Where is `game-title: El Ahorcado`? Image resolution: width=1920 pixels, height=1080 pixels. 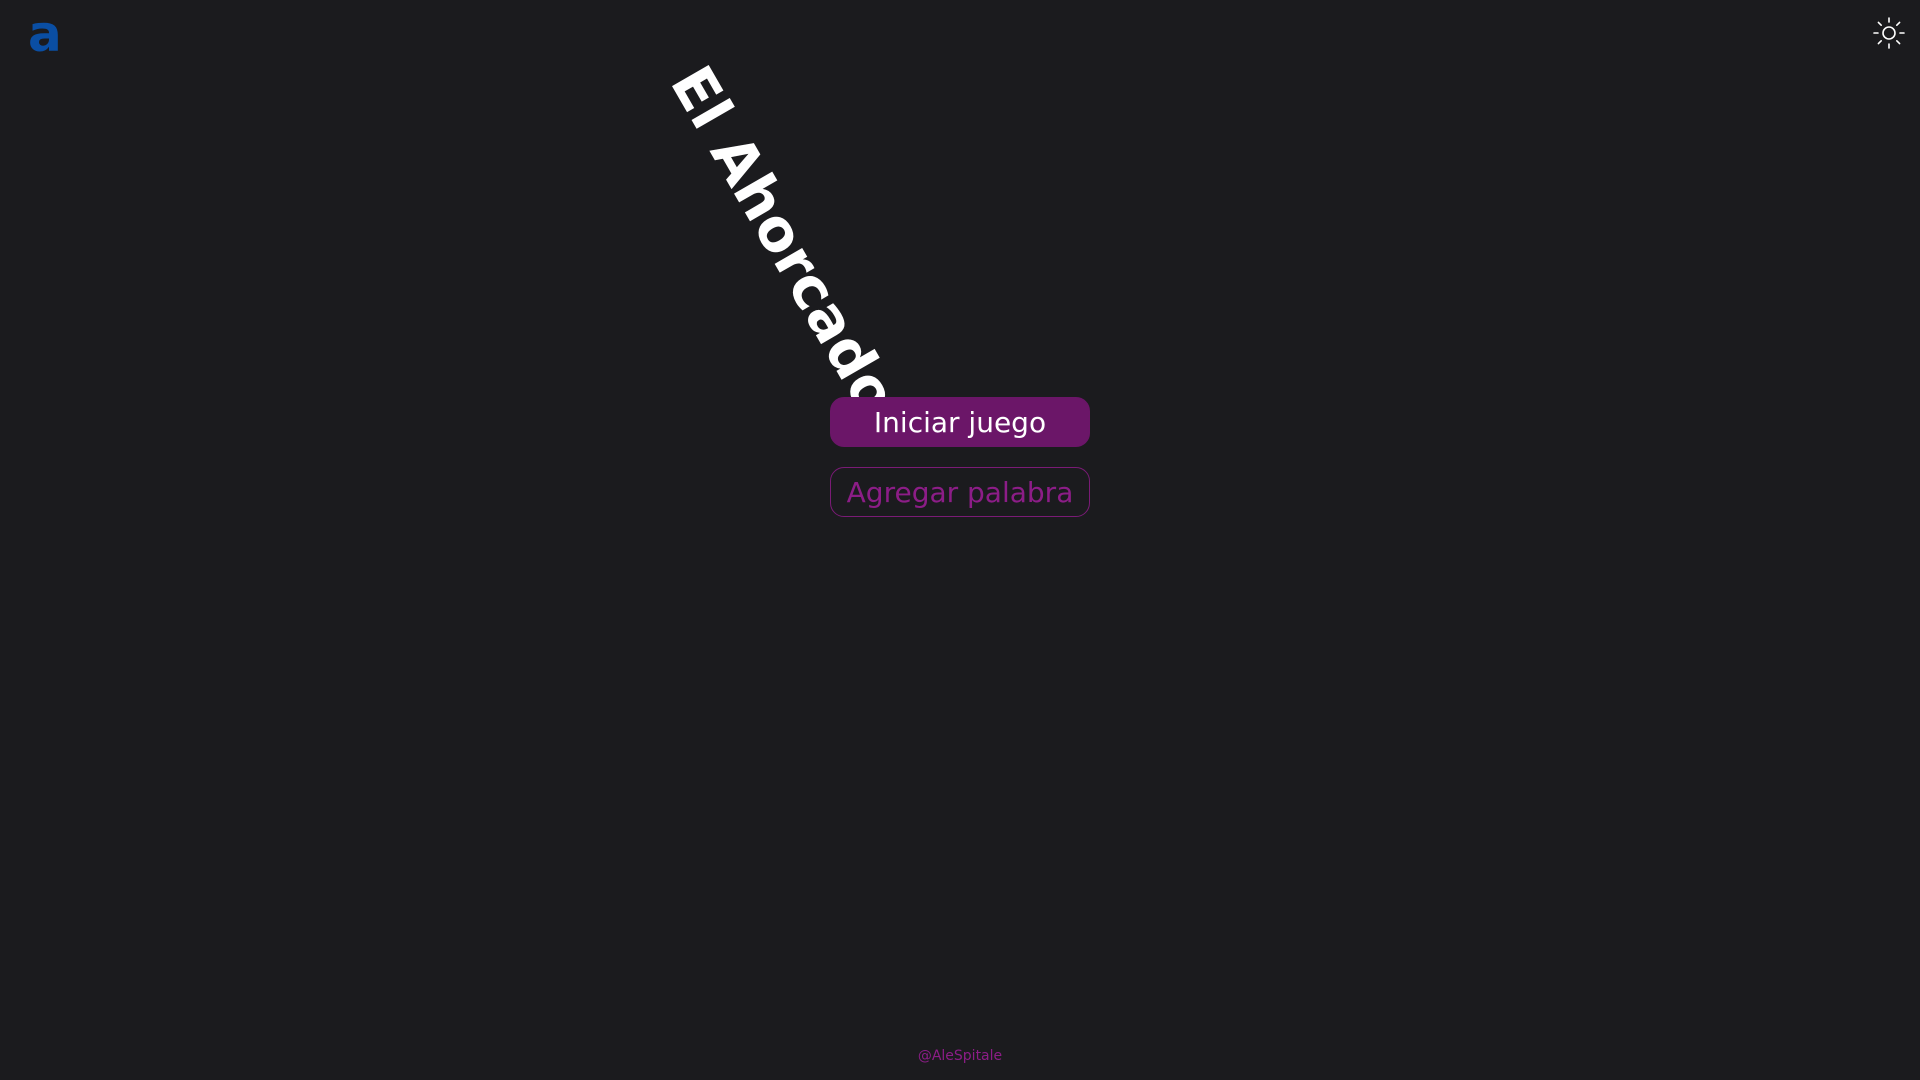 game-title: El Ahorcado is located at coordinates (784, 240).